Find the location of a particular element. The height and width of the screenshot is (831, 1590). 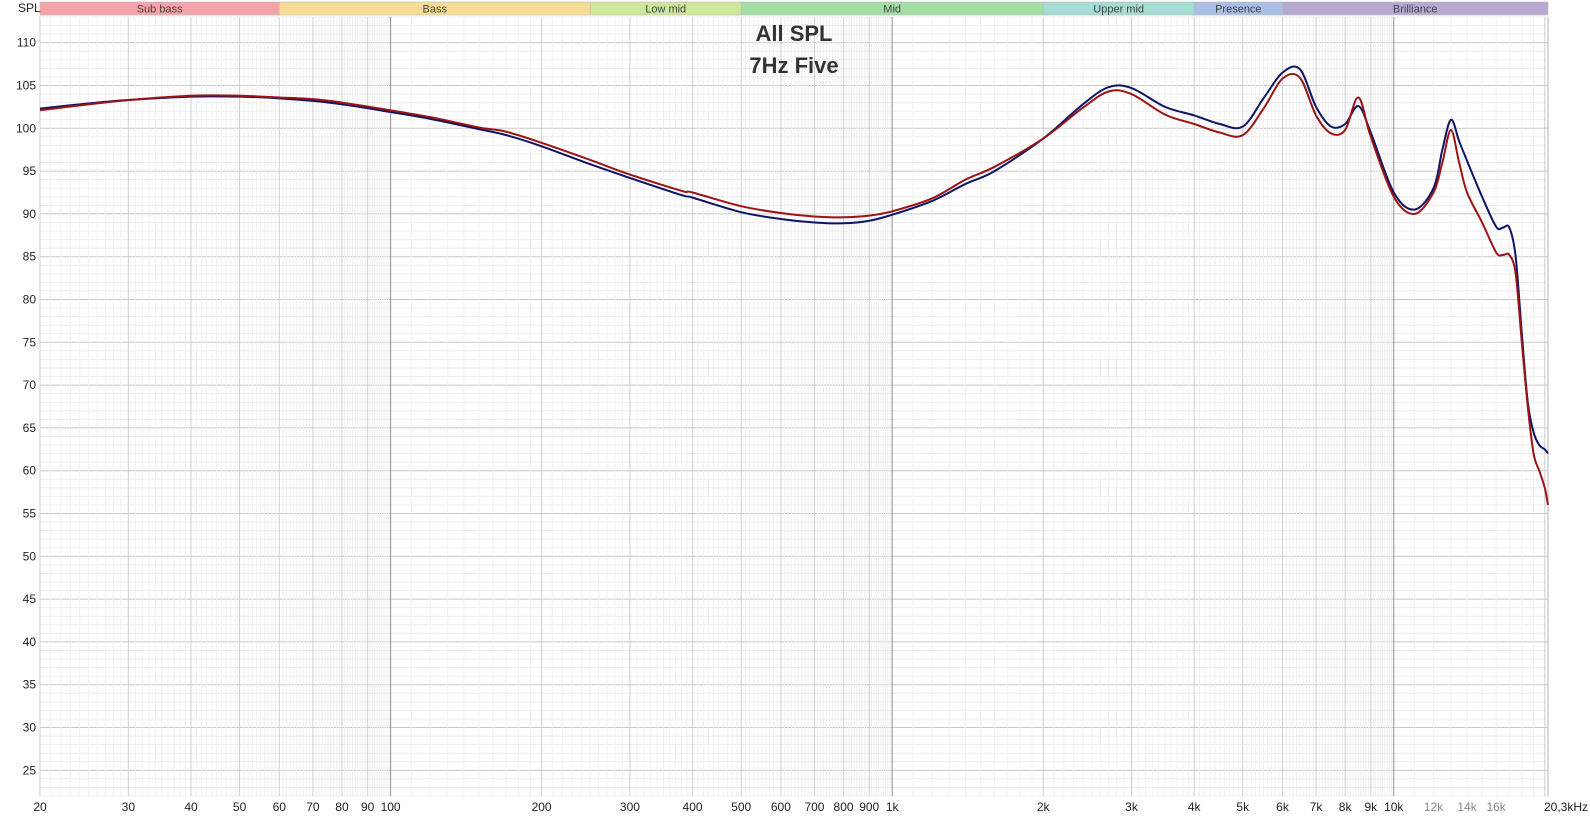

x-tick-label: 500 is located at coordinates (741, 807).